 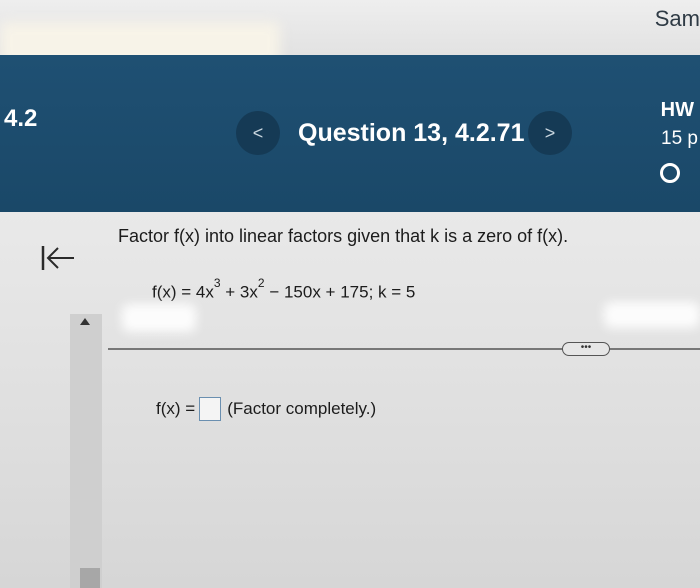 I want to click on previous-question-button: <, so click(x=258, y=133).